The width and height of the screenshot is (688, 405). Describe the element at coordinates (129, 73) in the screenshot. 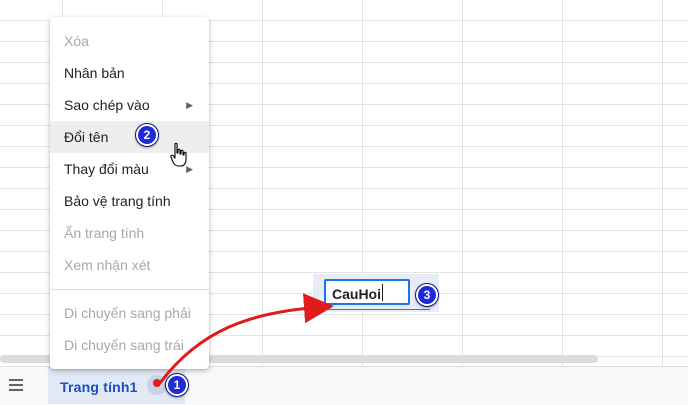

I see `menu-item-duplicate: Nhân bản` at that location.